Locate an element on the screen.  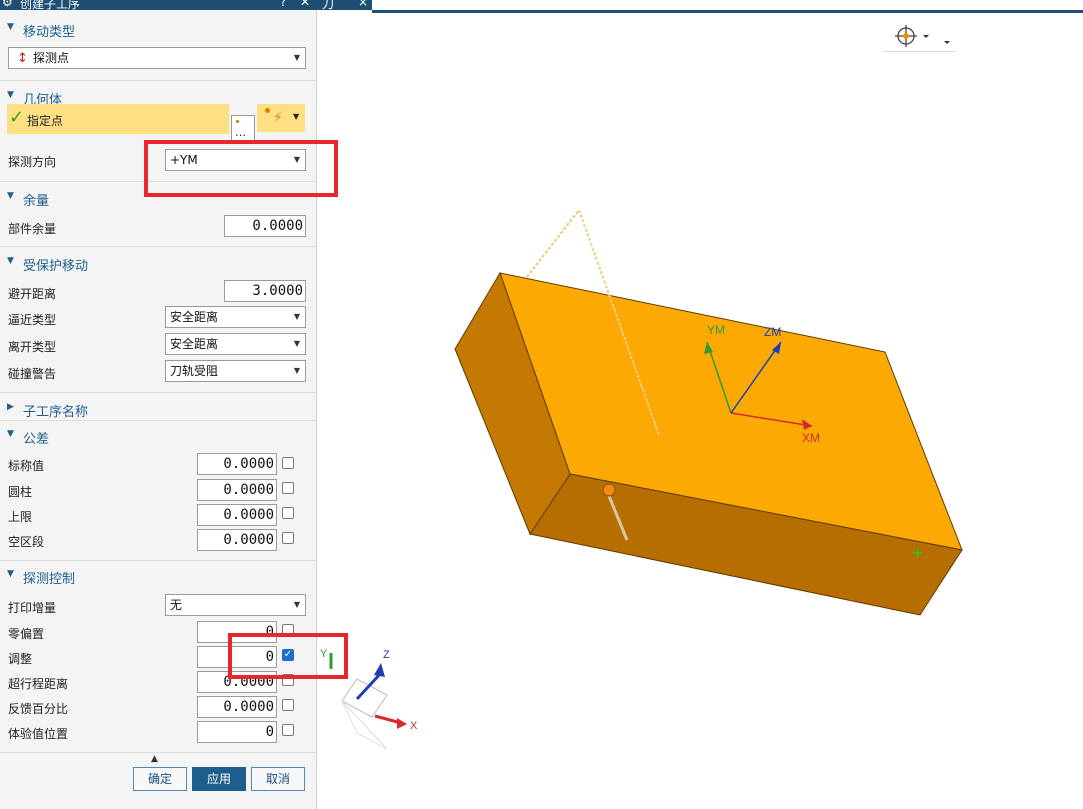
apply-button: 应用 is located at coordinates (219, 779).